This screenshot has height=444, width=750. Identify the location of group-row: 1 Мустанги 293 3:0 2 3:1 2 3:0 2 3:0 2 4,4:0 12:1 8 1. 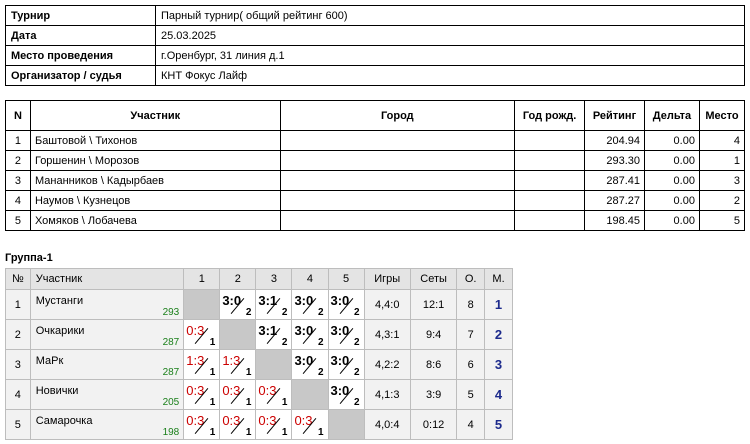
(259, 304).